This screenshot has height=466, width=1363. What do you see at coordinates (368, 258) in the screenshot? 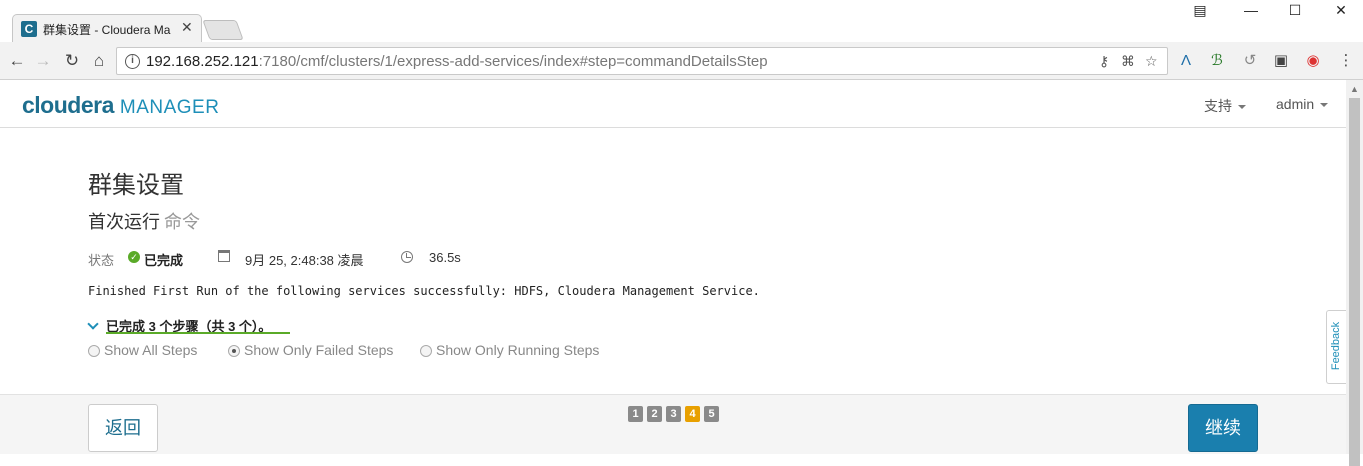
I see `command-status-row: 状态 ✓ 已完成 9月 25, 2:48:38 凌晨 36.5s` at bounding box center [368, 258].